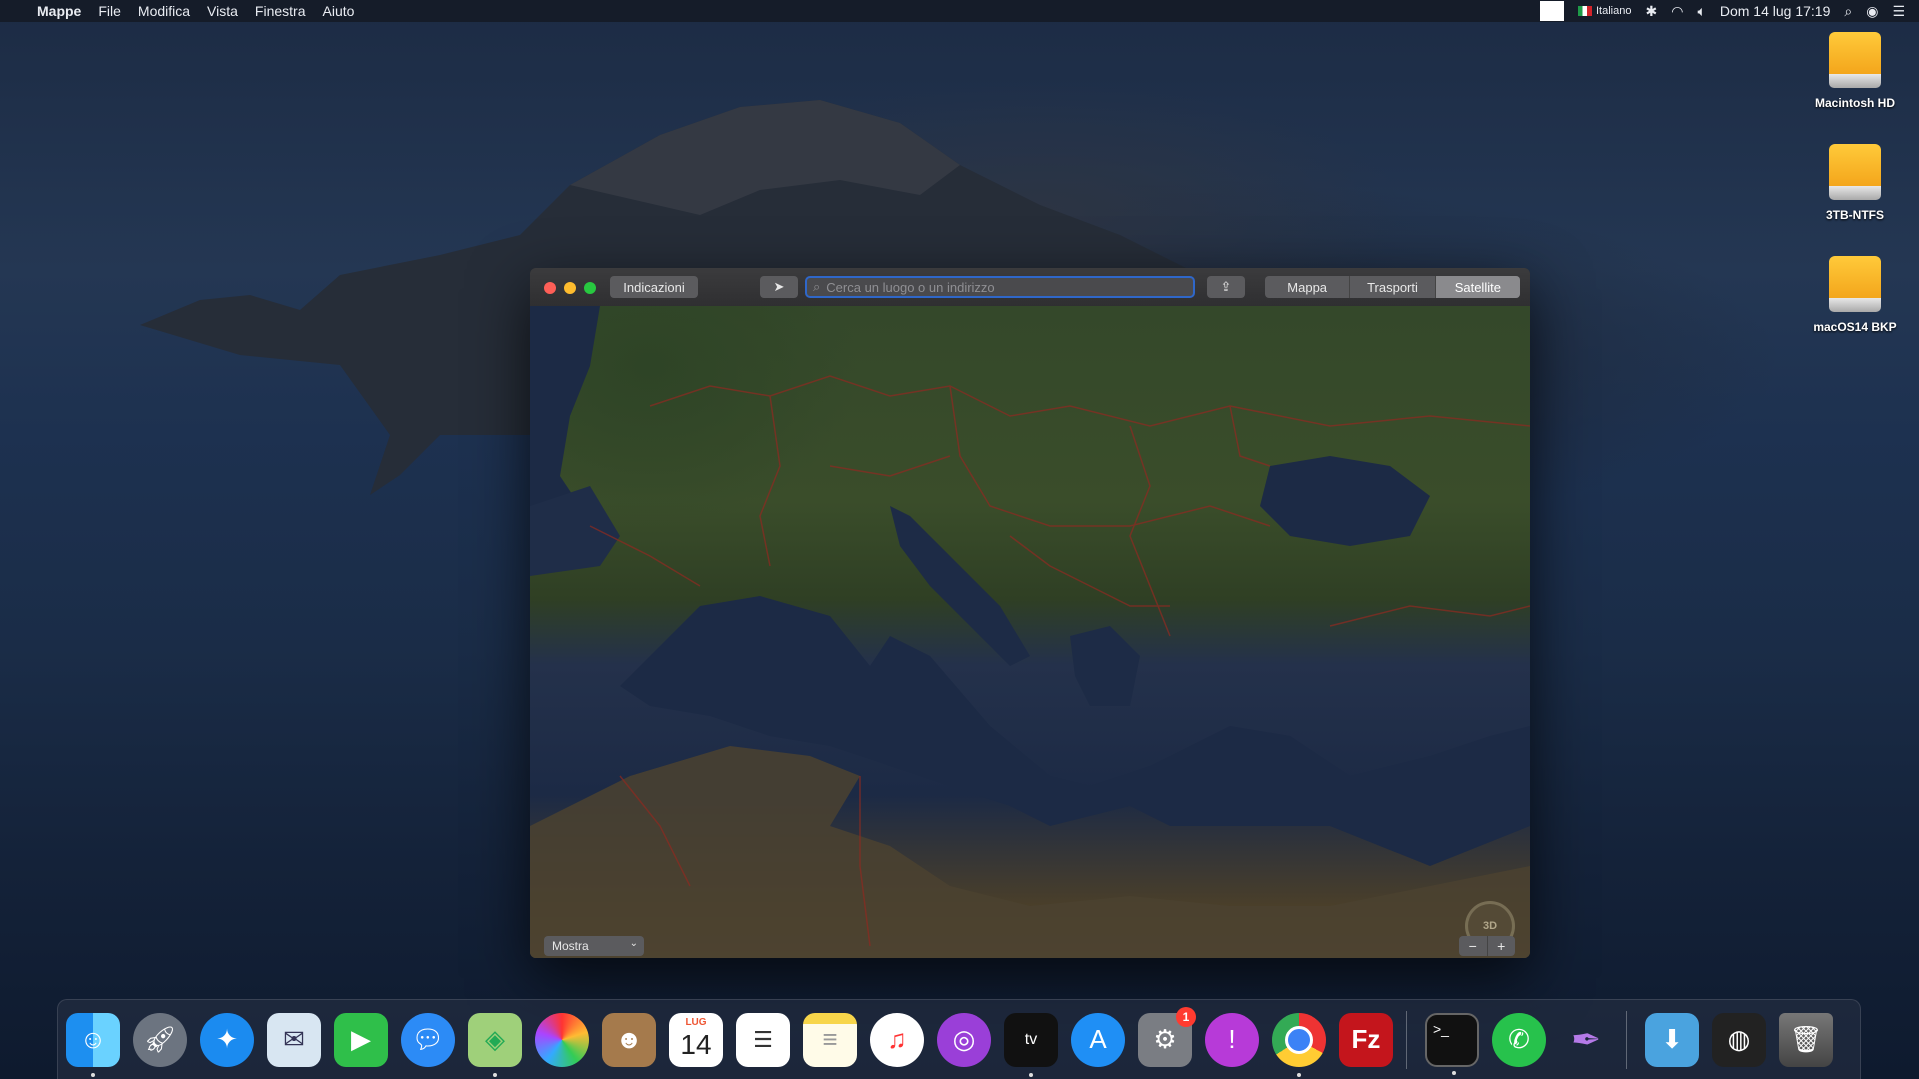 Image resolution: width=1919 pixels, height=1079 pixels. Describe the element at coordinates (1872, 11) in the screenshot. I see `siri-icon: ◉` at that location.